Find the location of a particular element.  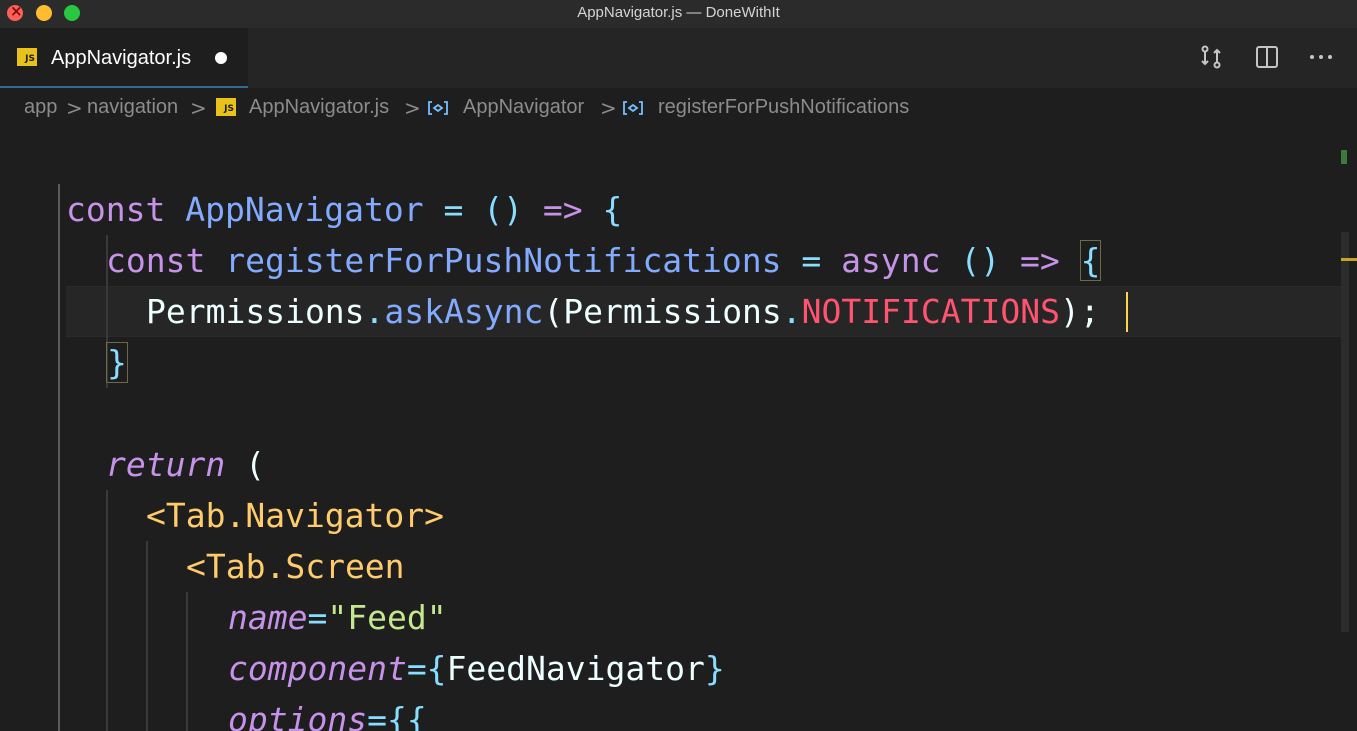

code-line-11: options={{ is located at coordinates (327, 712).